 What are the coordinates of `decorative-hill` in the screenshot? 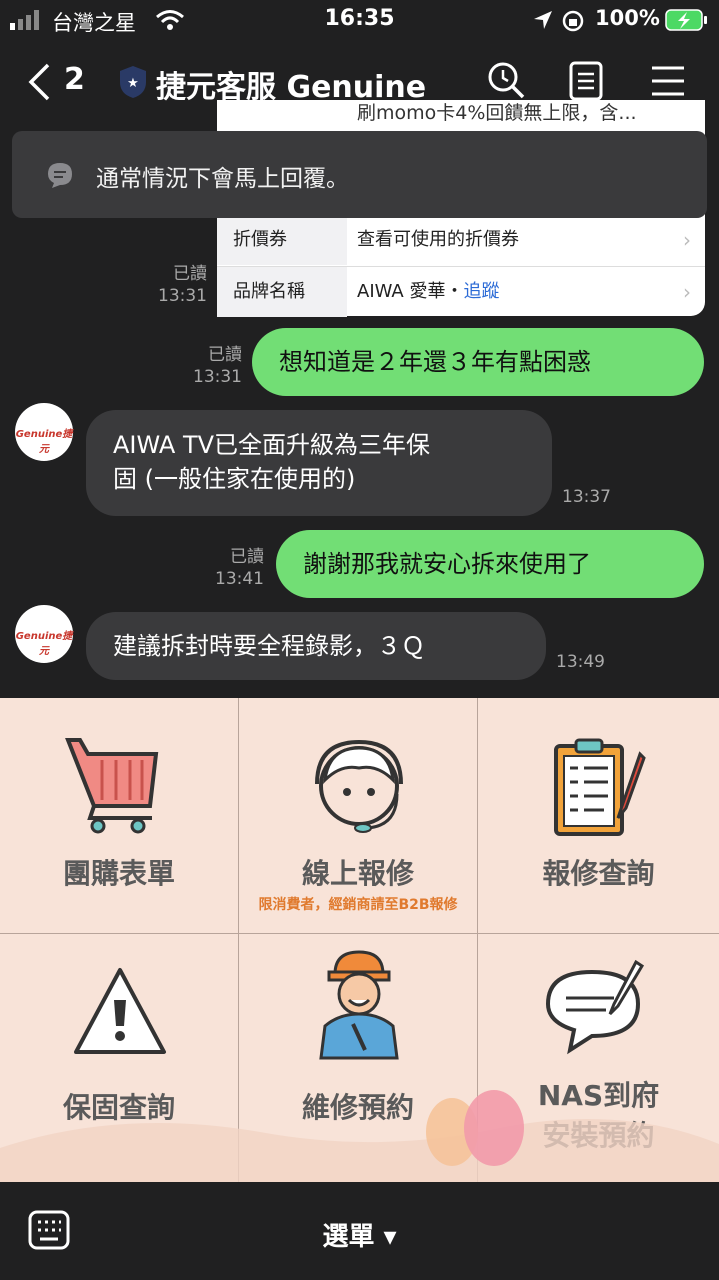 It's located at (359, 1136).